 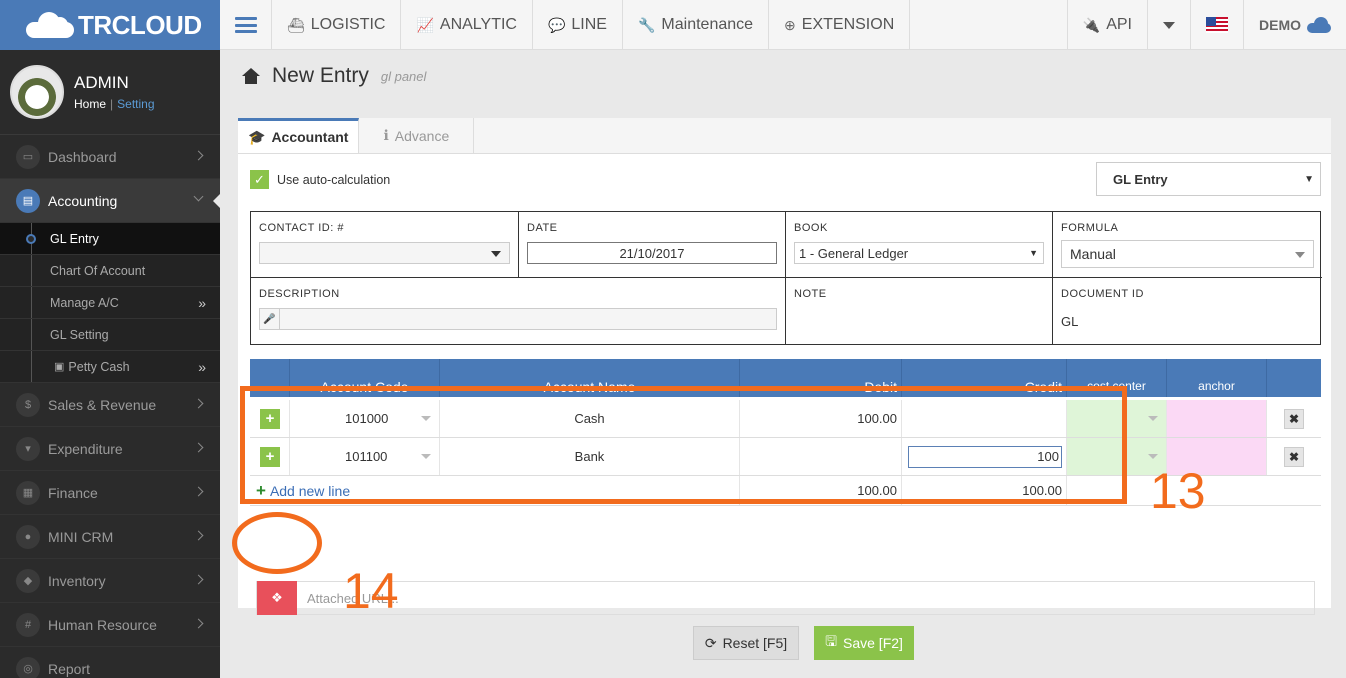 I want to click on sidebar-item-accounting: ▤ Accounting, so click(x=110, y=201).